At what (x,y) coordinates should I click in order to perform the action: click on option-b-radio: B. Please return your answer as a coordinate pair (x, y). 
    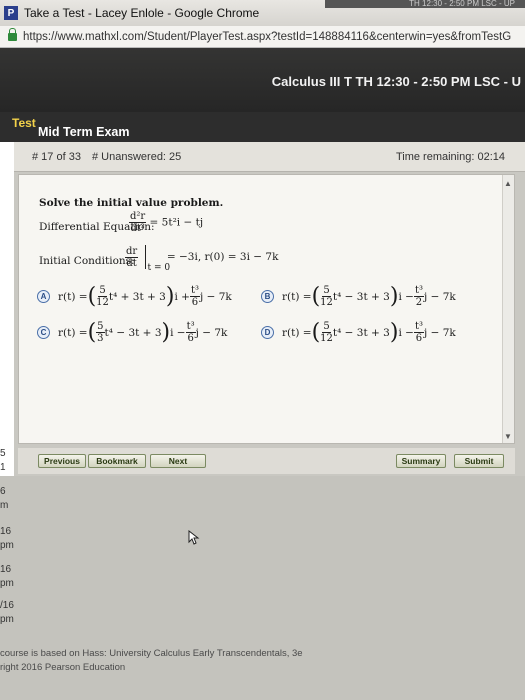
    Looking at the image, I should click on (267, 296).